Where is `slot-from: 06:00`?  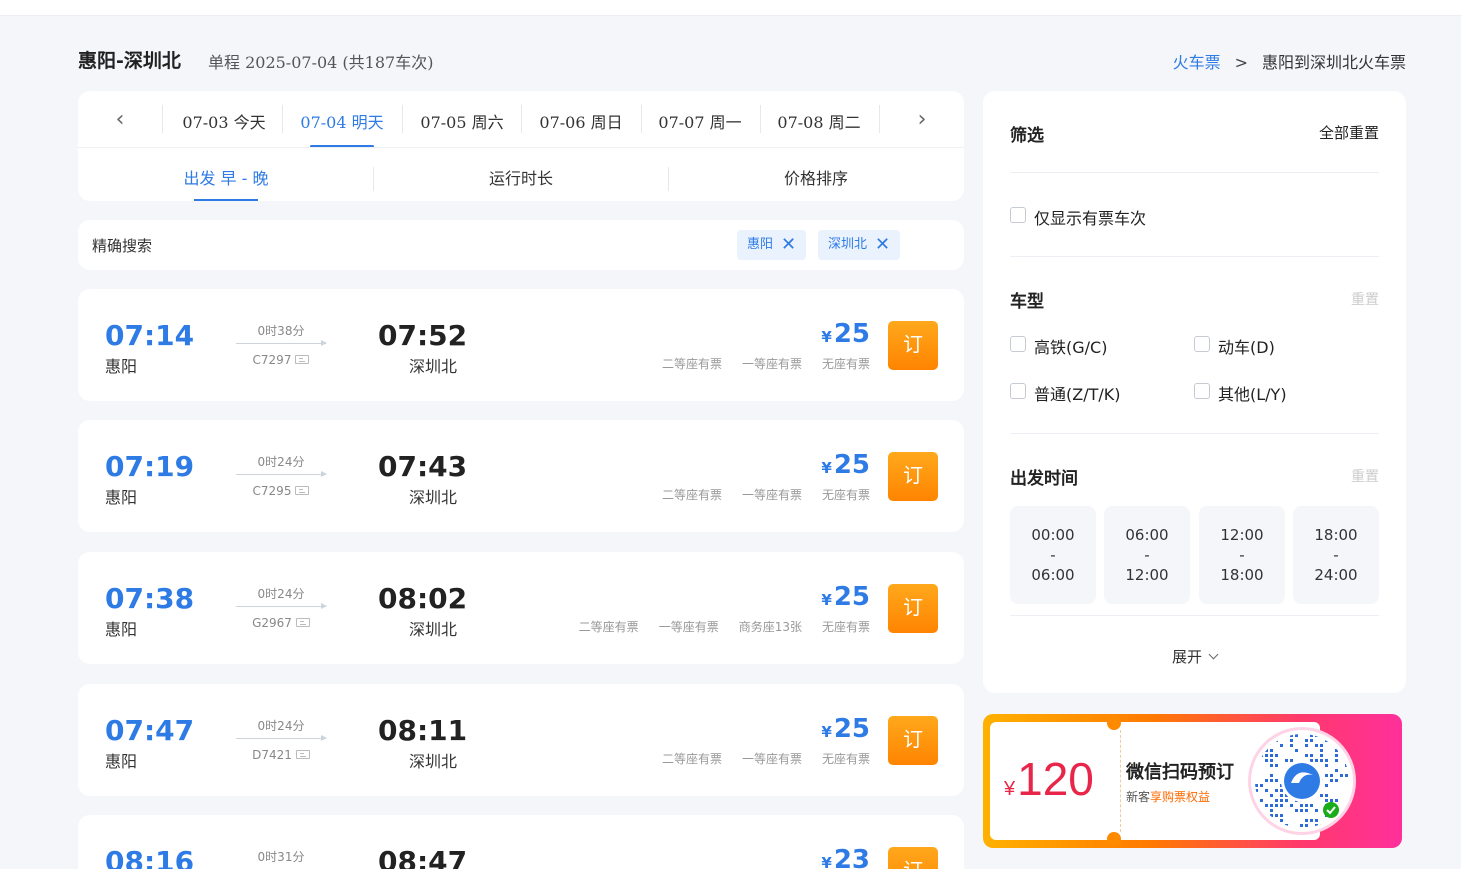
slot-from: 06:00 is located at coordinates (1147, 535).